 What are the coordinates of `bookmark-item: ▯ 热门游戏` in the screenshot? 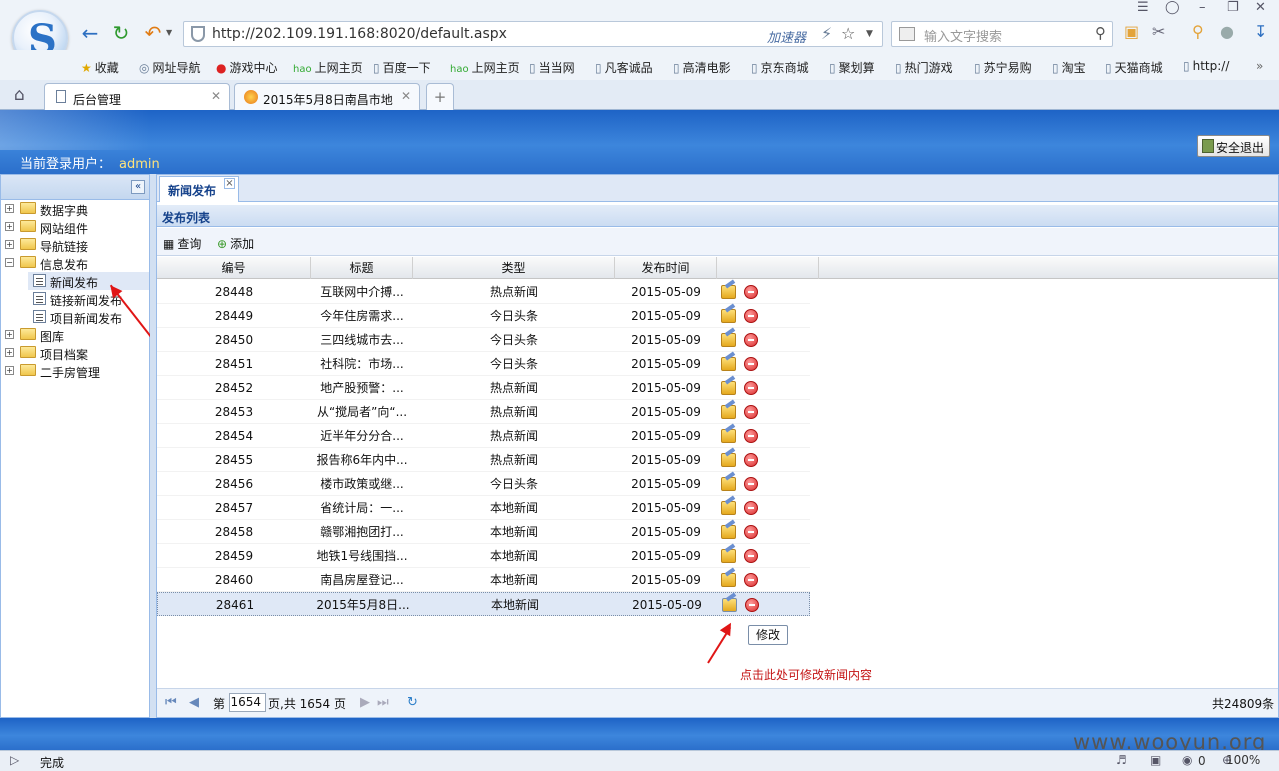 It's located at (924, 67).